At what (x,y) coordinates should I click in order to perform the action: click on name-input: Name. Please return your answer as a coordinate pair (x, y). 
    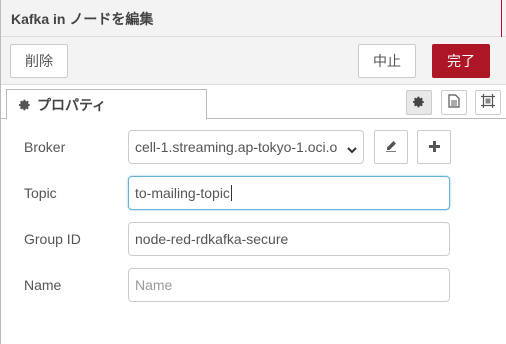
    Looking at the image, I should click on (289, 285).